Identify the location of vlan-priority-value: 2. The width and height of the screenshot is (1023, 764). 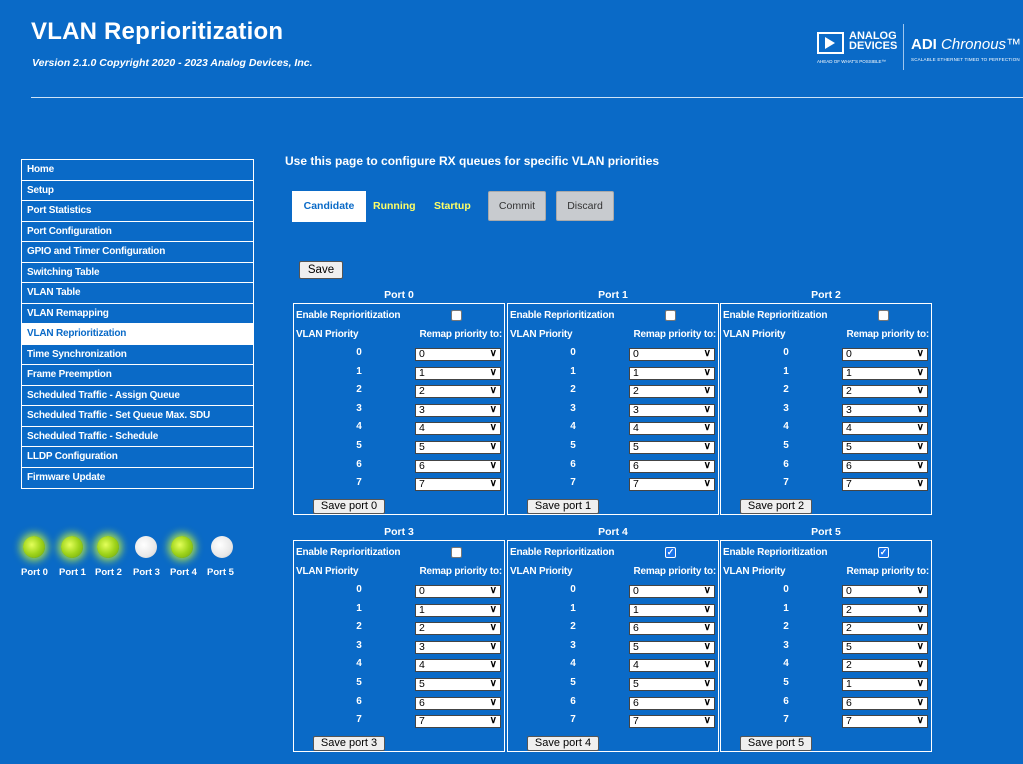
(359, 390).